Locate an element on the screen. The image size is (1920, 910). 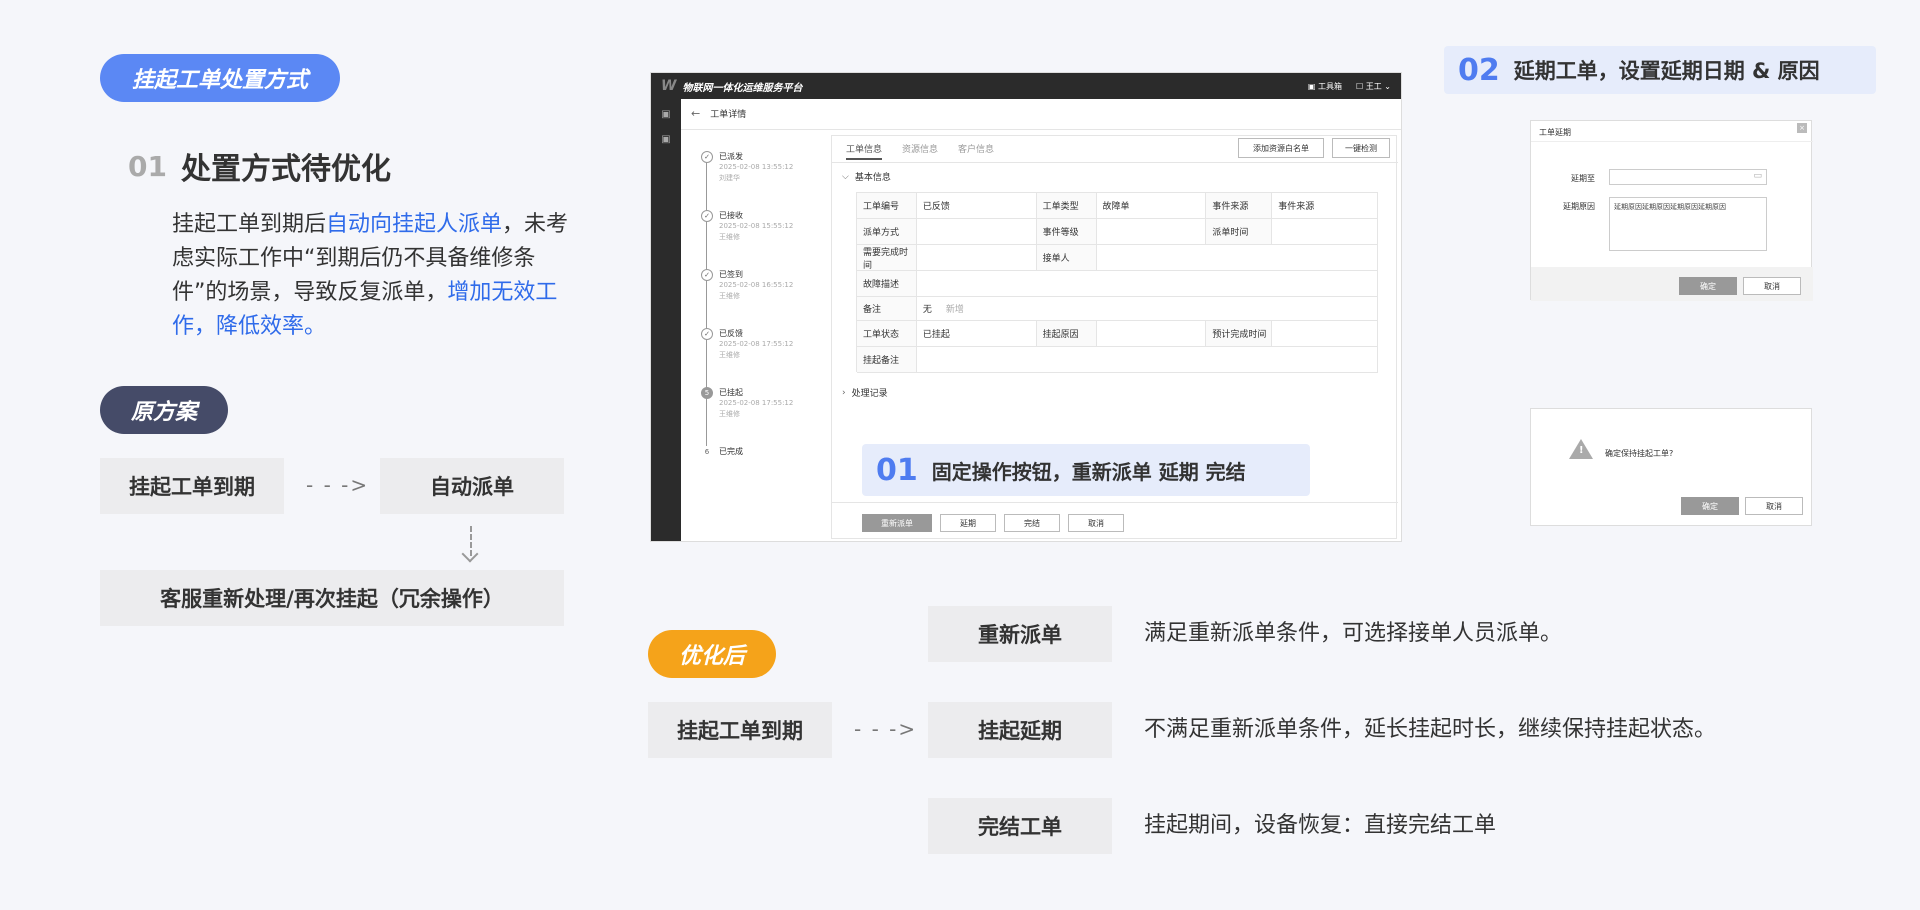
delay-until-label: 延期至 is located at coordinates (1583, 178).